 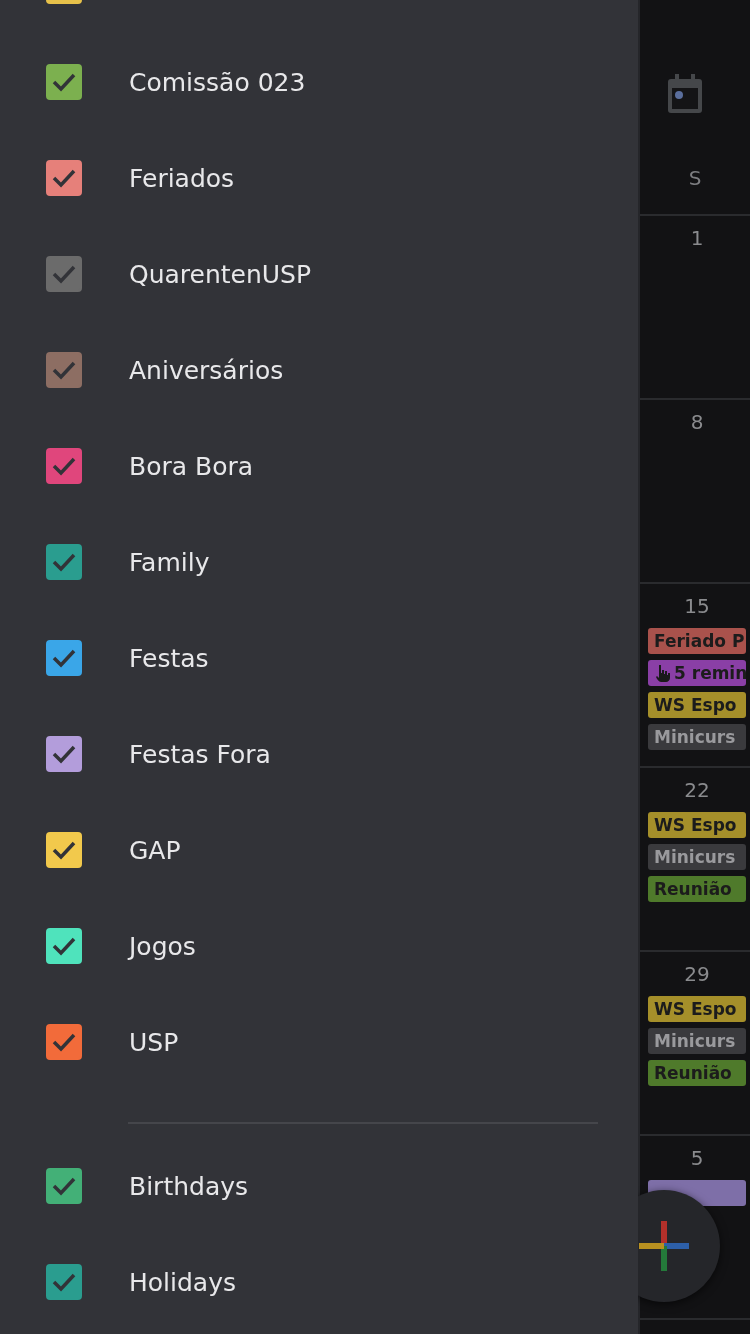 I want to click on day-number: 1, so click(x=697, y=238).